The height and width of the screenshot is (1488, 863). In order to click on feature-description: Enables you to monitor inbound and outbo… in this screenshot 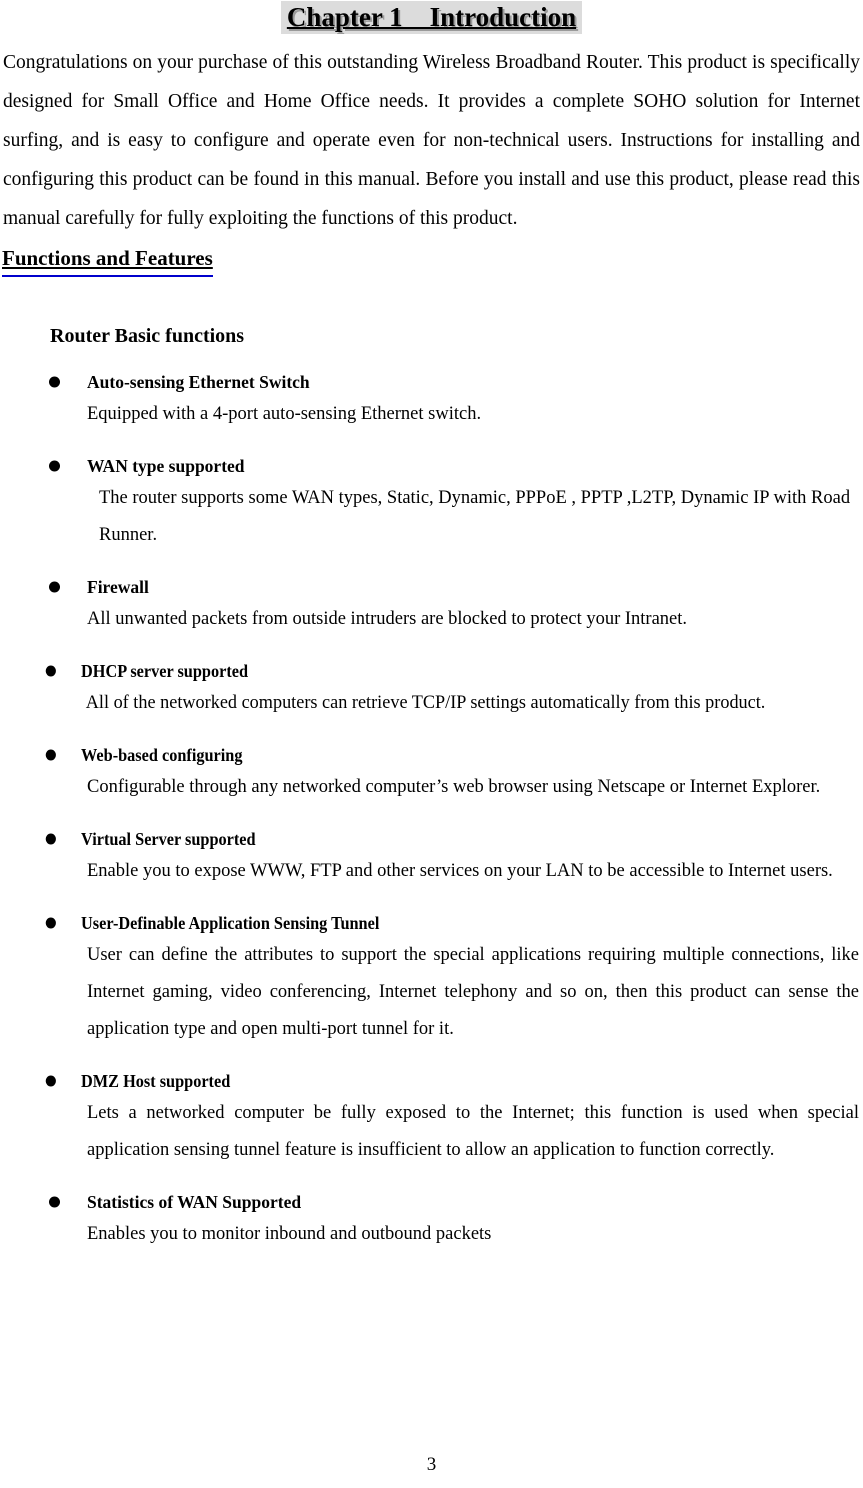, I will do `click(289, 1234)`.